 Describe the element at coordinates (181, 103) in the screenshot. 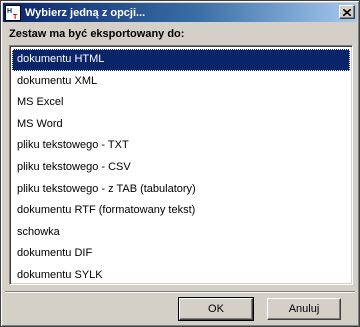

I see `list-item: MS Excel` at that location.